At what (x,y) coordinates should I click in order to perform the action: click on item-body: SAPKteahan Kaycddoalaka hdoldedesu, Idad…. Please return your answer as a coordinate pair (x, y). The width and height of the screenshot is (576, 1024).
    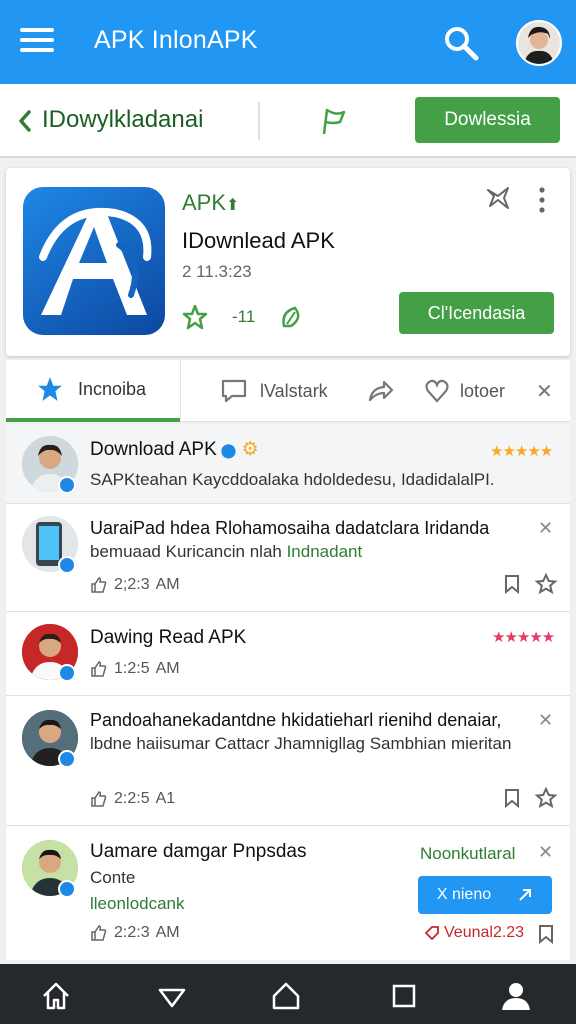
    Looking at the image, I should click on (292, 479).